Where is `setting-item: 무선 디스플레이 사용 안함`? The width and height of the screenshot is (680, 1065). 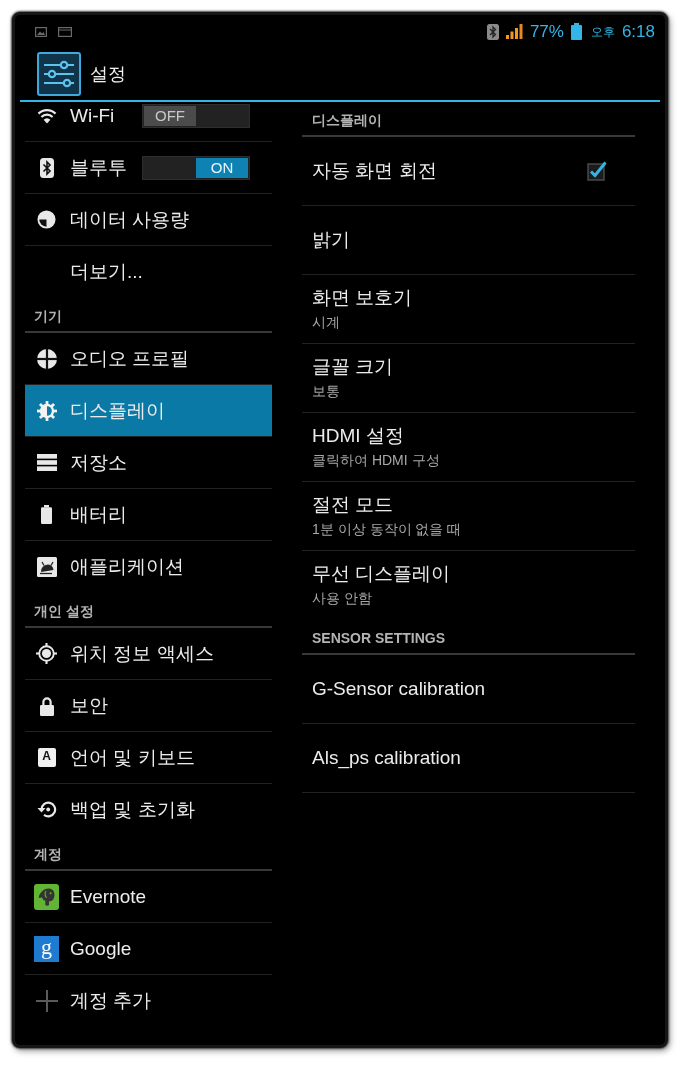 setting-item: 무선 디스플레이 사용 안함 is located at coordinates (468, 585).